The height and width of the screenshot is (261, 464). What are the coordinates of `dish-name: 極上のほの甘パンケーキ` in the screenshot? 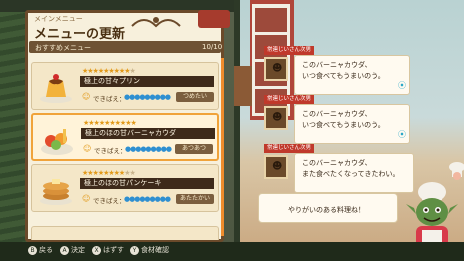 It's located at (147, 183).